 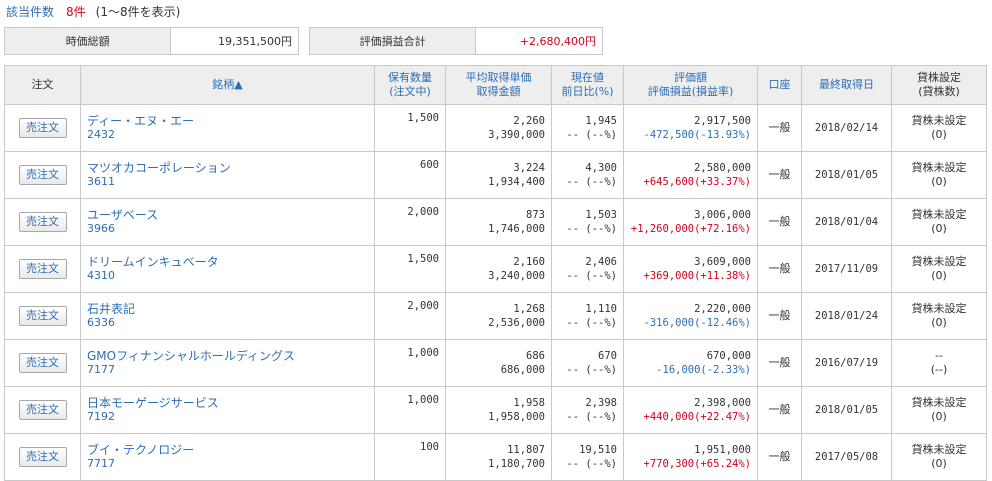 I want to click on avg-cost-cell: 11,807 1,180,700, so click(x=498, y=457).